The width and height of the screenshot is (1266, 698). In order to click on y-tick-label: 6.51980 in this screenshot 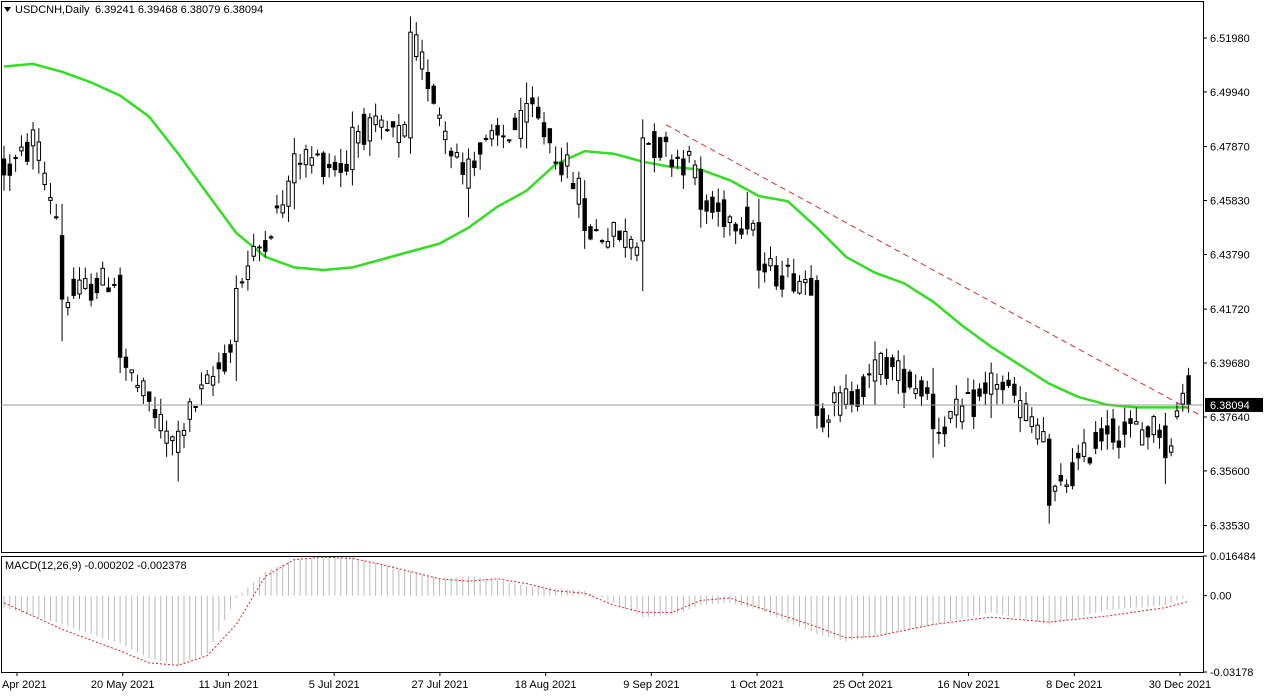, I will do `click(1230, 39)`.